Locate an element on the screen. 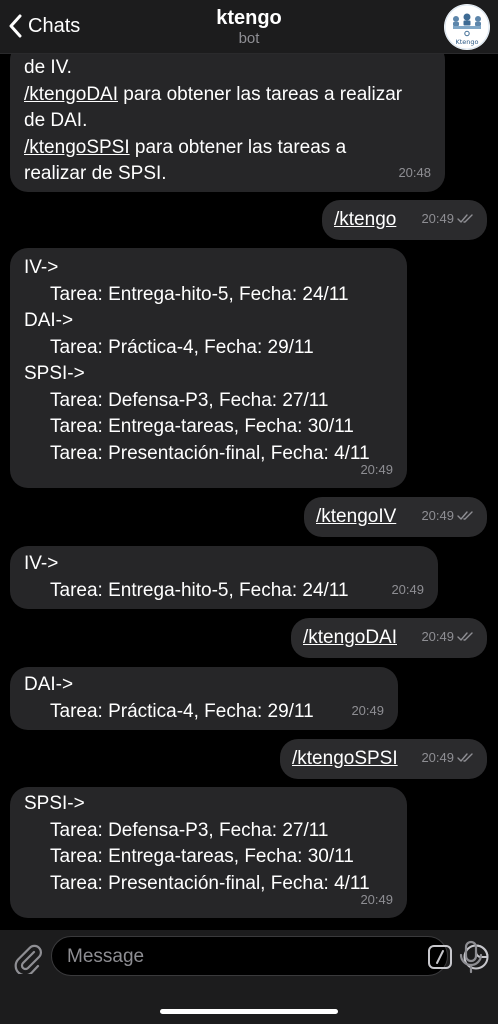 Image resolution: width=498 pixels, height=1024 pixels. message-line: de IV. is located at coordinates (48, 67).